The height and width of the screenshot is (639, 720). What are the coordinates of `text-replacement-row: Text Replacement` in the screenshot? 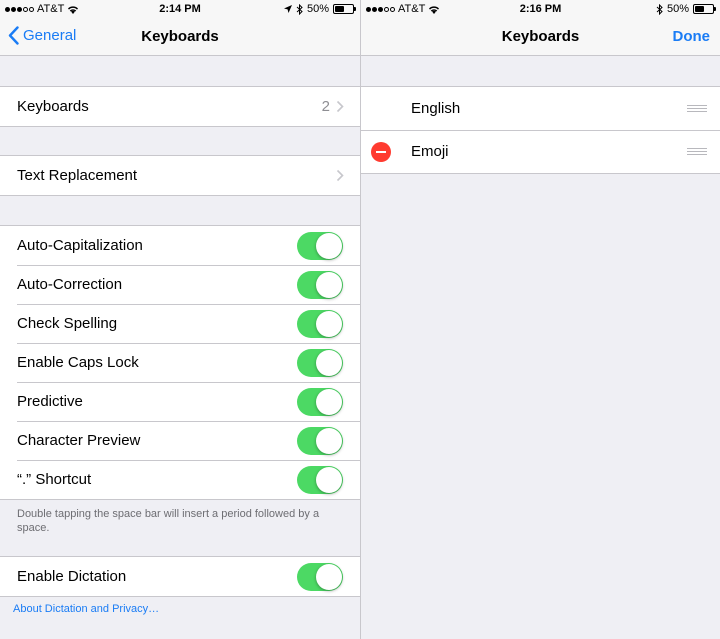 It's located at (180, 175).